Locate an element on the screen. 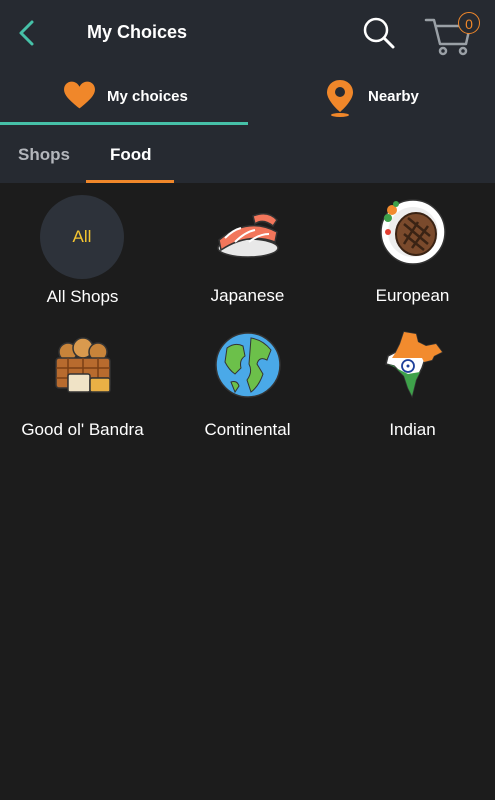 The width and height of the screenshot is (495, 800). category-continental: Continental is located at coordinates (247, 382).